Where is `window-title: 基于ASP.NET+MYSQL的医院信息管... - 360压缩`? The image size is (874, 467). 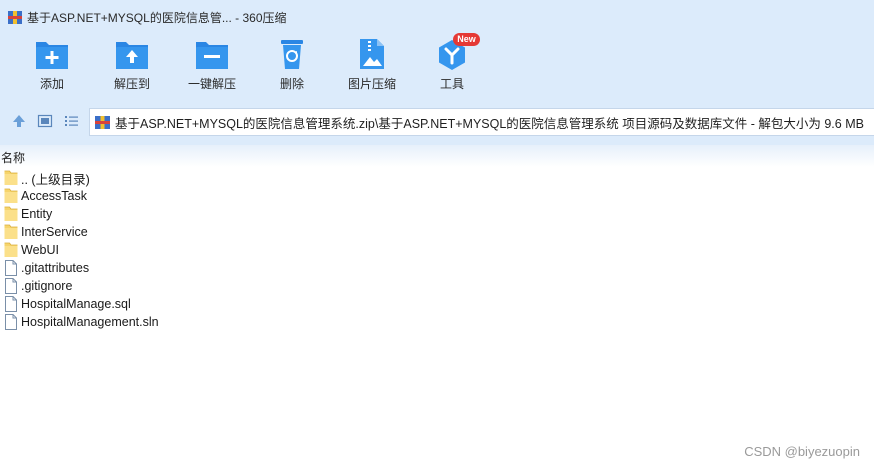 window-title: 基于ASP.NET+MYSQL的医院信息管... - 360压缩 is located at coordinates (157, 17).